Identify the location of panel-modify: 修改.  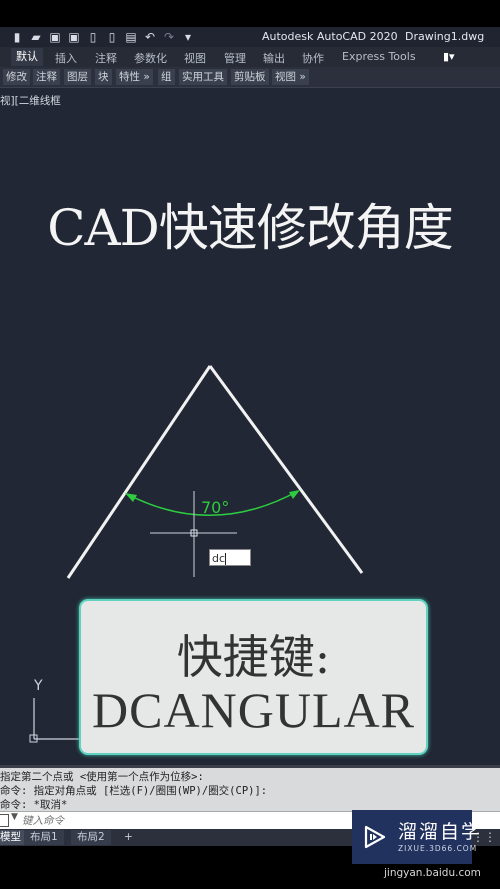
(16, 77).